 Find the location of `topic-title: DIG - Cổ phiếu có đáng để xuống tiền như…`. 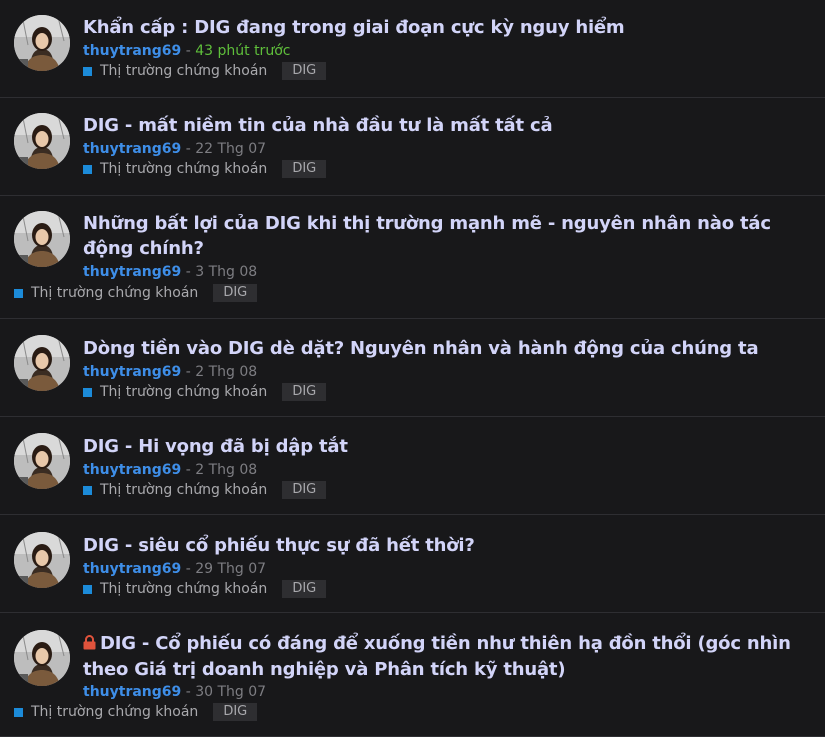

topic-title: DIG - Cổ phiếu có đáng để xuống tiền như… is located at coordinates (449, 656).